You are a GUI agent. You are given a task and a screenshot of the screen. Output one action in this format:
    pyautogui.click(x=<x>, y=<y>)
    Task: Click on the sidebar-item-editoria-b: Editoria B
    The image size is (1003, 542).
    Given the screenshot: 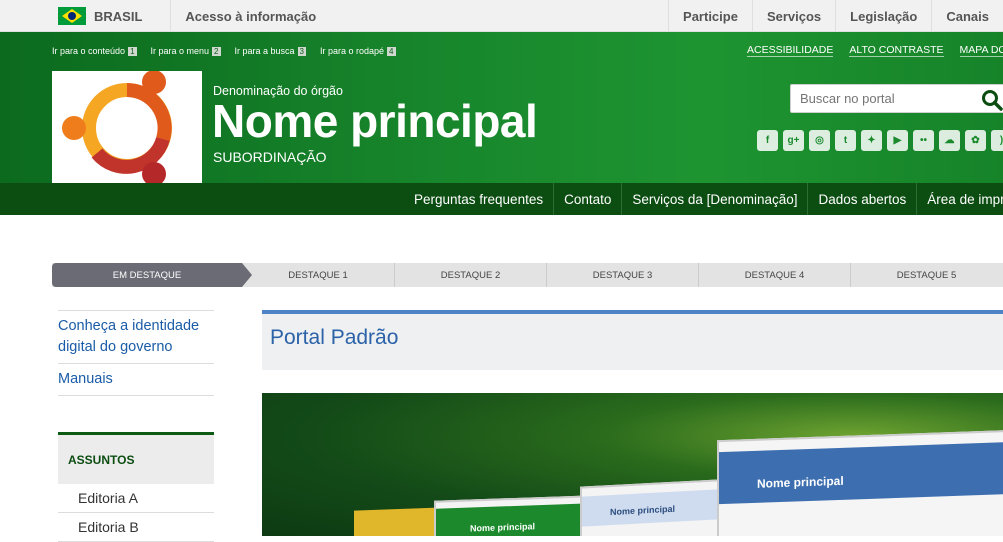 What is the action you would take?
    pyautogui.click(x=136, y=527)
    